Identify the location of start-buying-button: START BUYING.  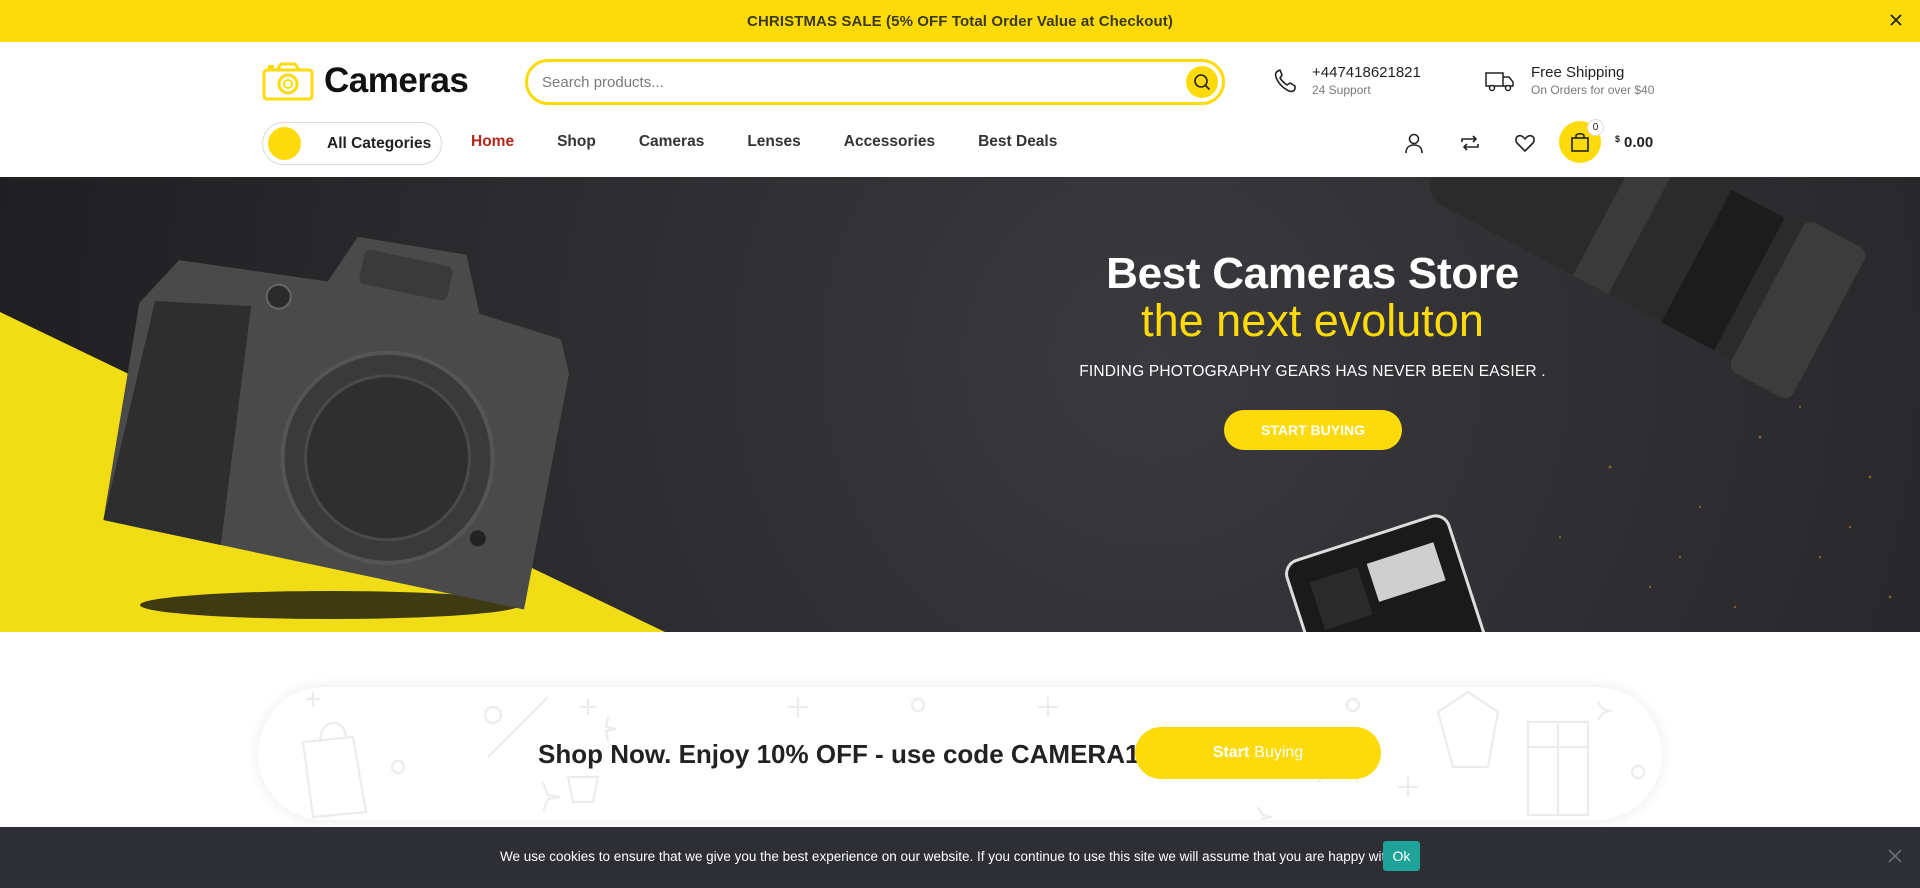
(1313, 430).